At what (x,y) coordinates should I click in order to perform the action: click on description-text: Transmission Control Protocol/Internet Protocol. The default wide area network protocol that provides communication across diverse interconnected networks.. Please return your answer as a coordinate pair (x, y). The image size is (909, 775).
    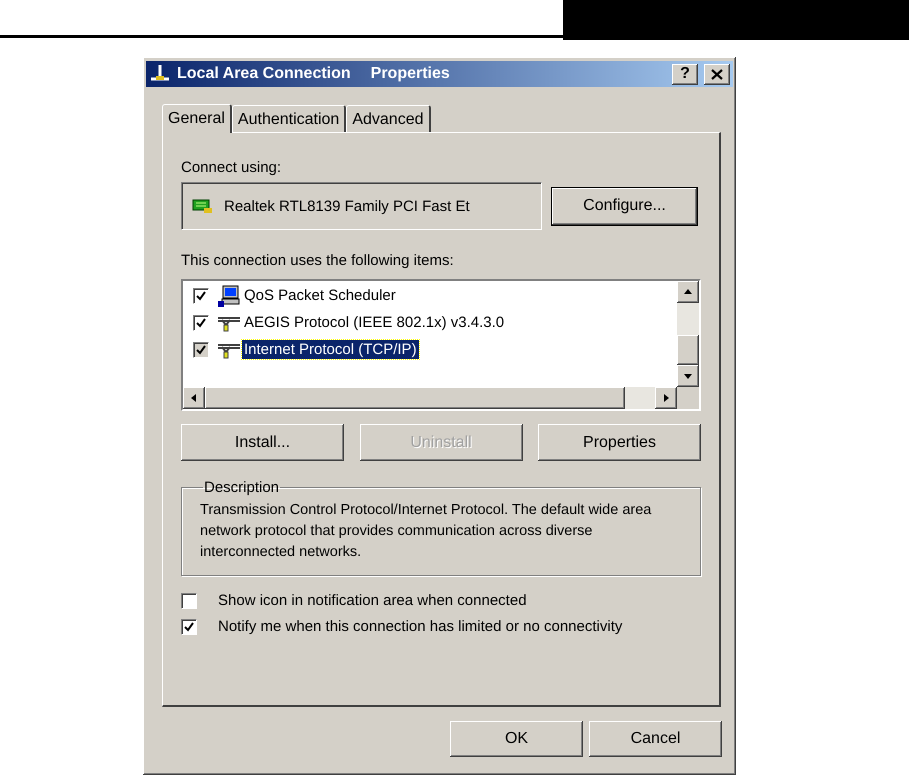
    Looking at the image, I should click on (426, 531).